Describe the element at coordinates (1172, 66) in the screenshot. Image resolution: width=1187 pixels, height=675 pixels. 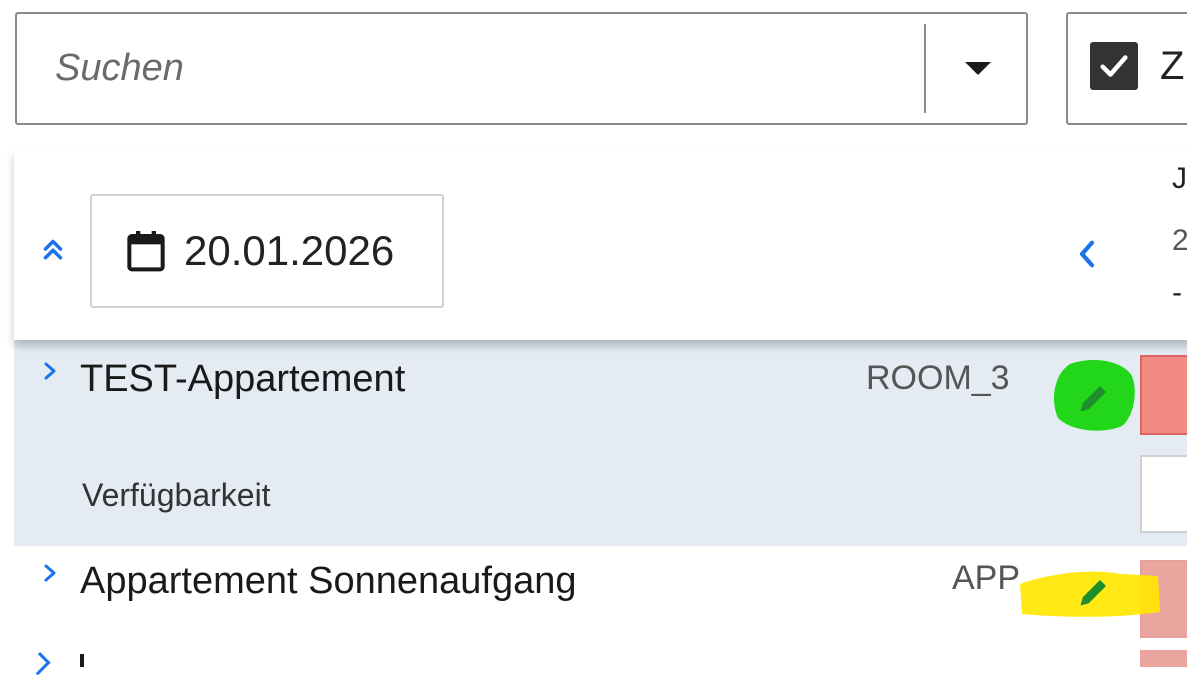
I see `checkbox-label: Z` at that location.